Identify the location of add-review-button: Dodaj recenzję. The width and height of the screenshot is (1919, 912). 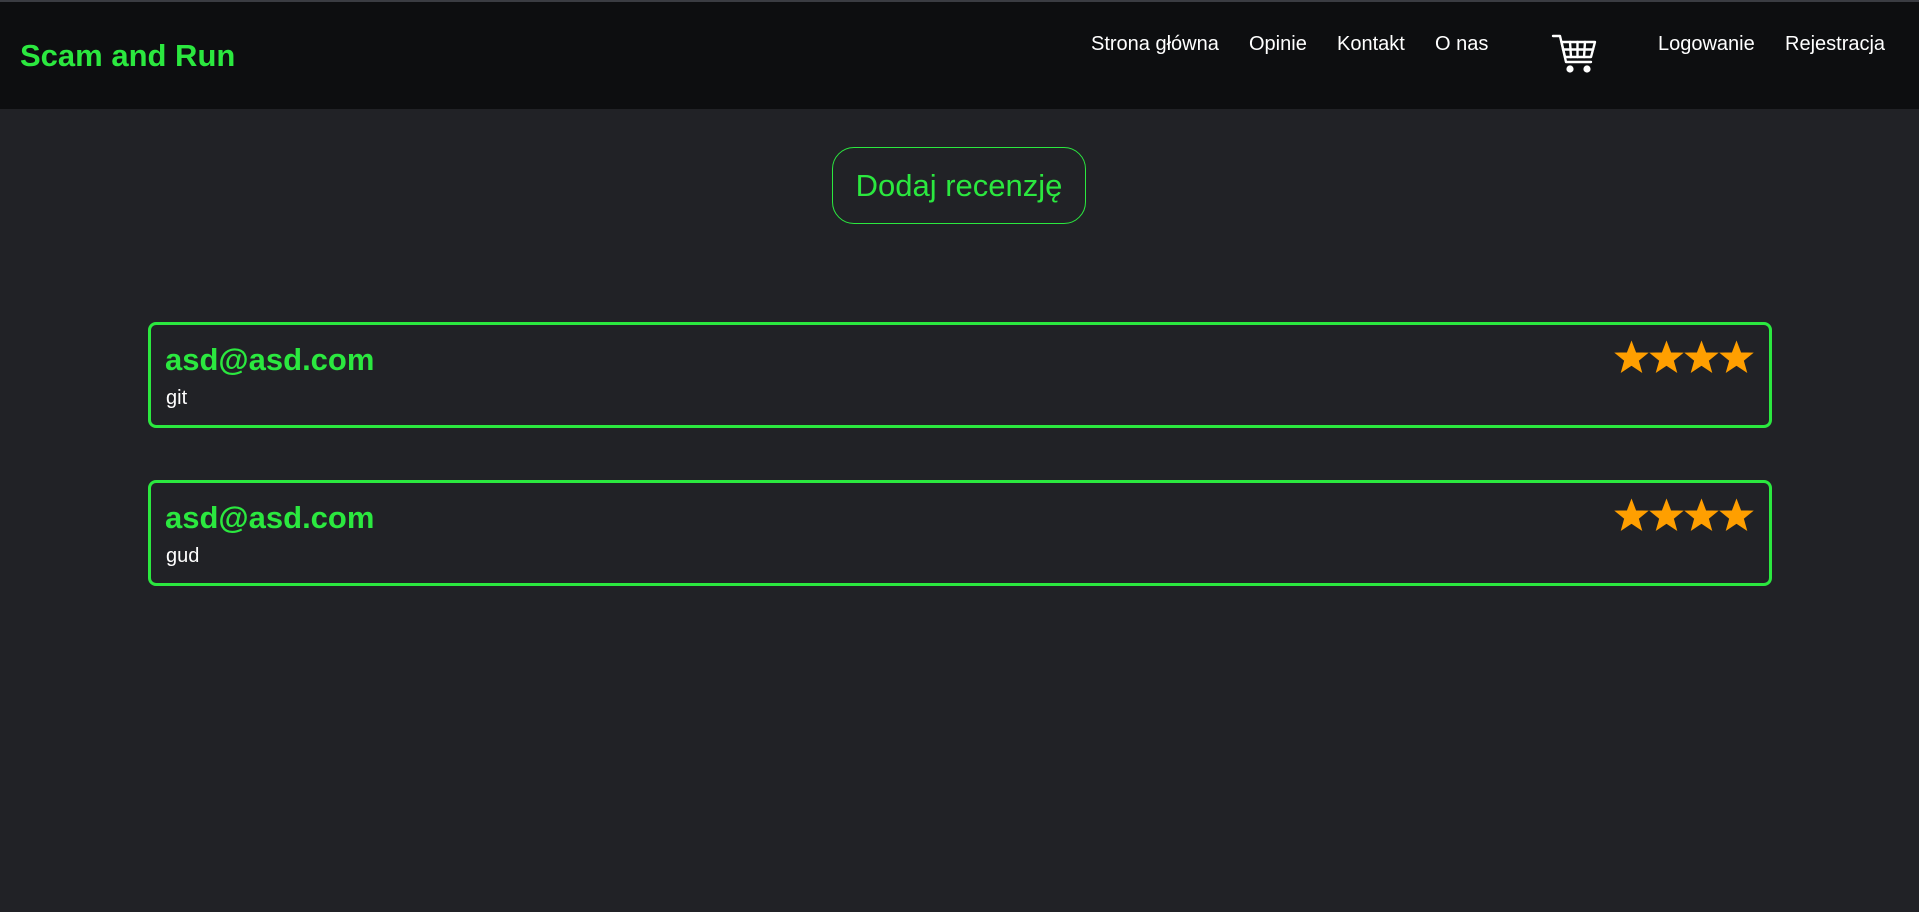
(959, 185).